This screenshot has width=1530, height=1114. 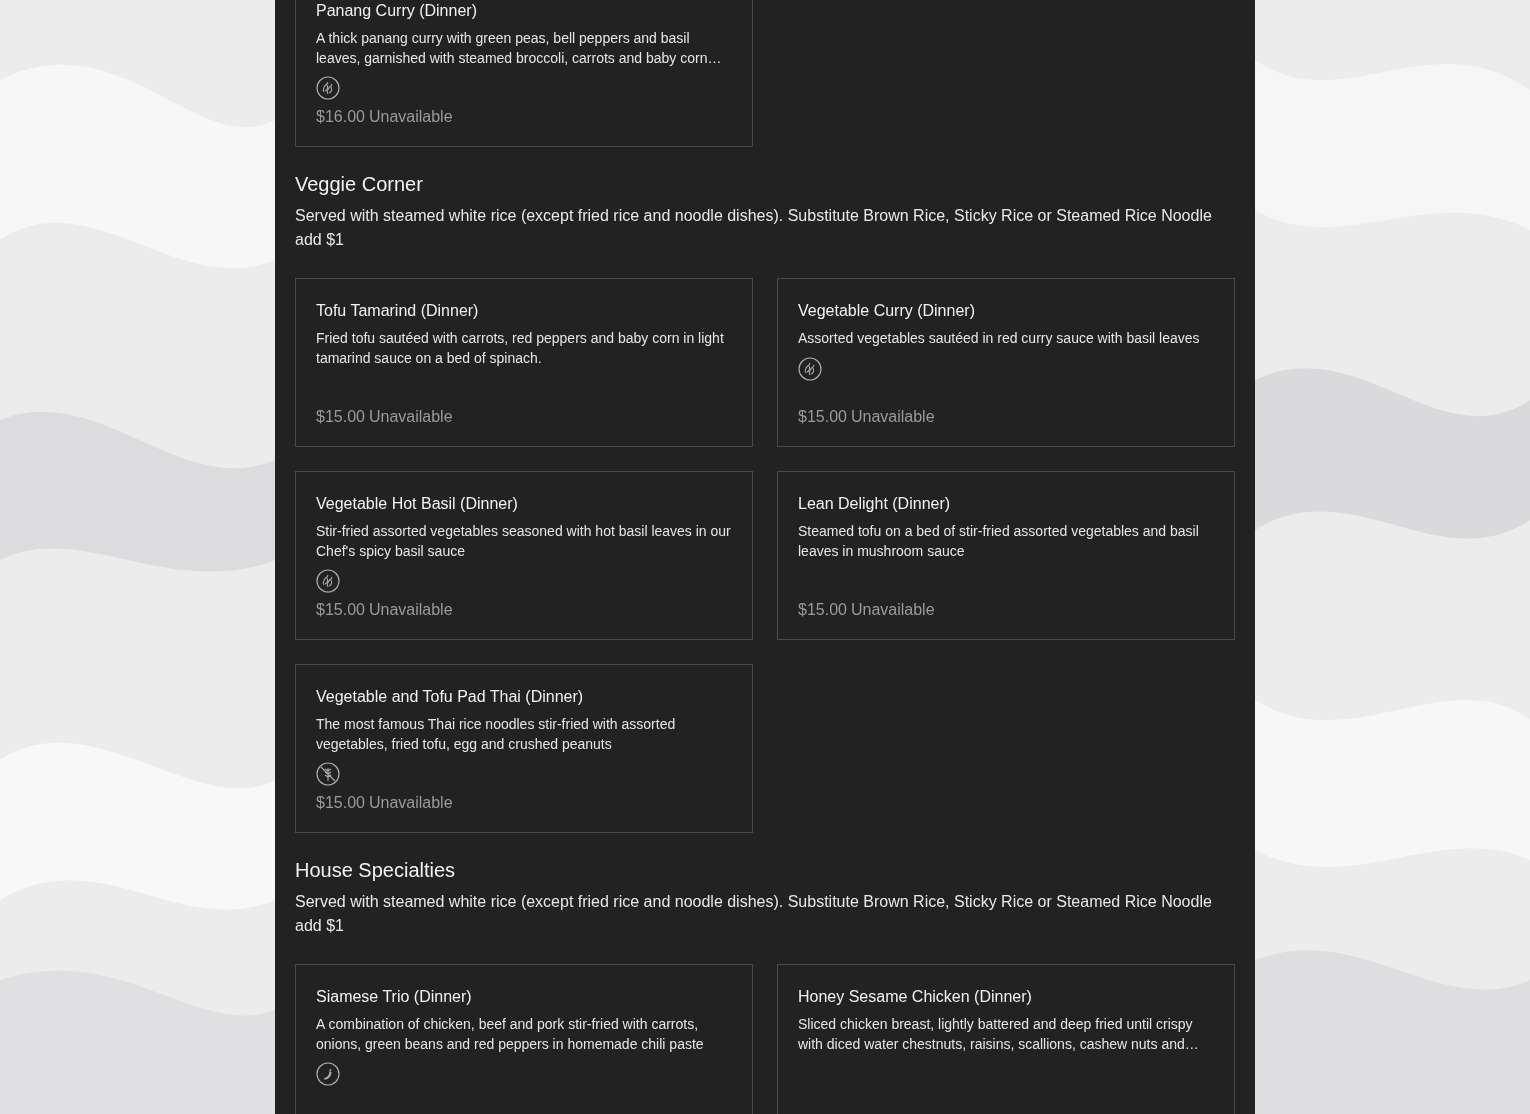 What do you see at coordinates (397, 11) in the screenshot?
I see `item-name: Panang Curry (Dinner)` at bounding box center [397, 11].